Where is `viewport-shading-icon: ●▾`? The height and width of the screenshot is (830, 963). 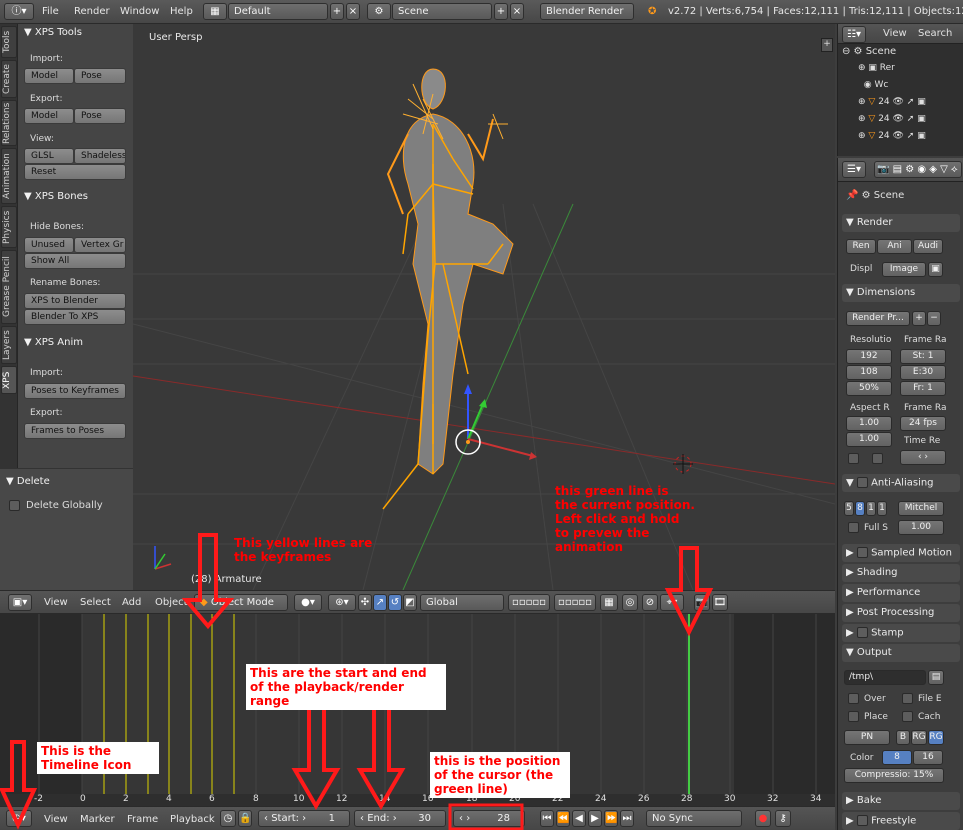
viewport-shading-icon: ●▾ is located at coordinates (308, 602).